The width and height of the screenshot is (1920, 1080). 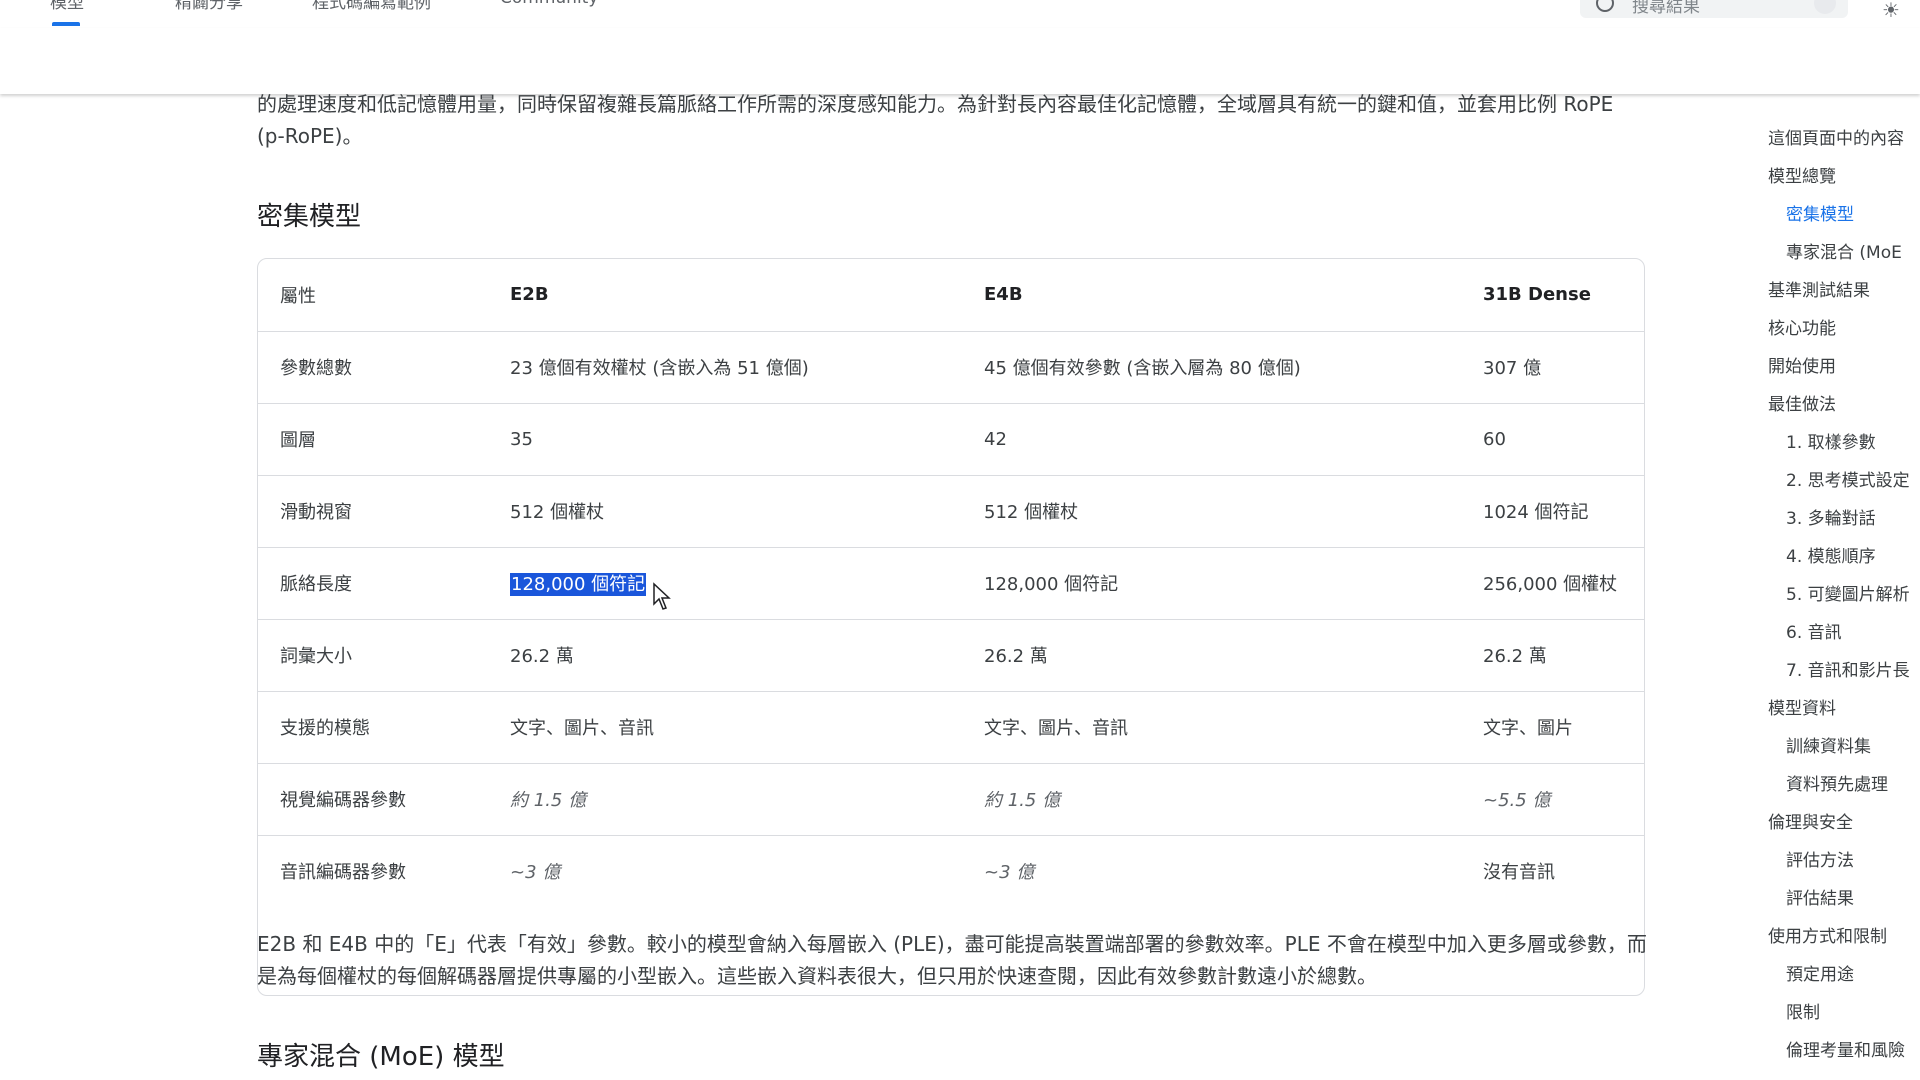 I want to click on toc-item: 4. 模態順序, so click(x=1831, y=554).